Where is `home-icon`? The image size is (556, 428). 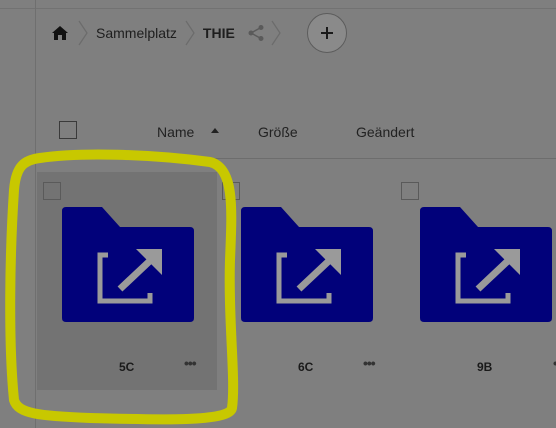 home-icon is located at coordinates (60, 33).